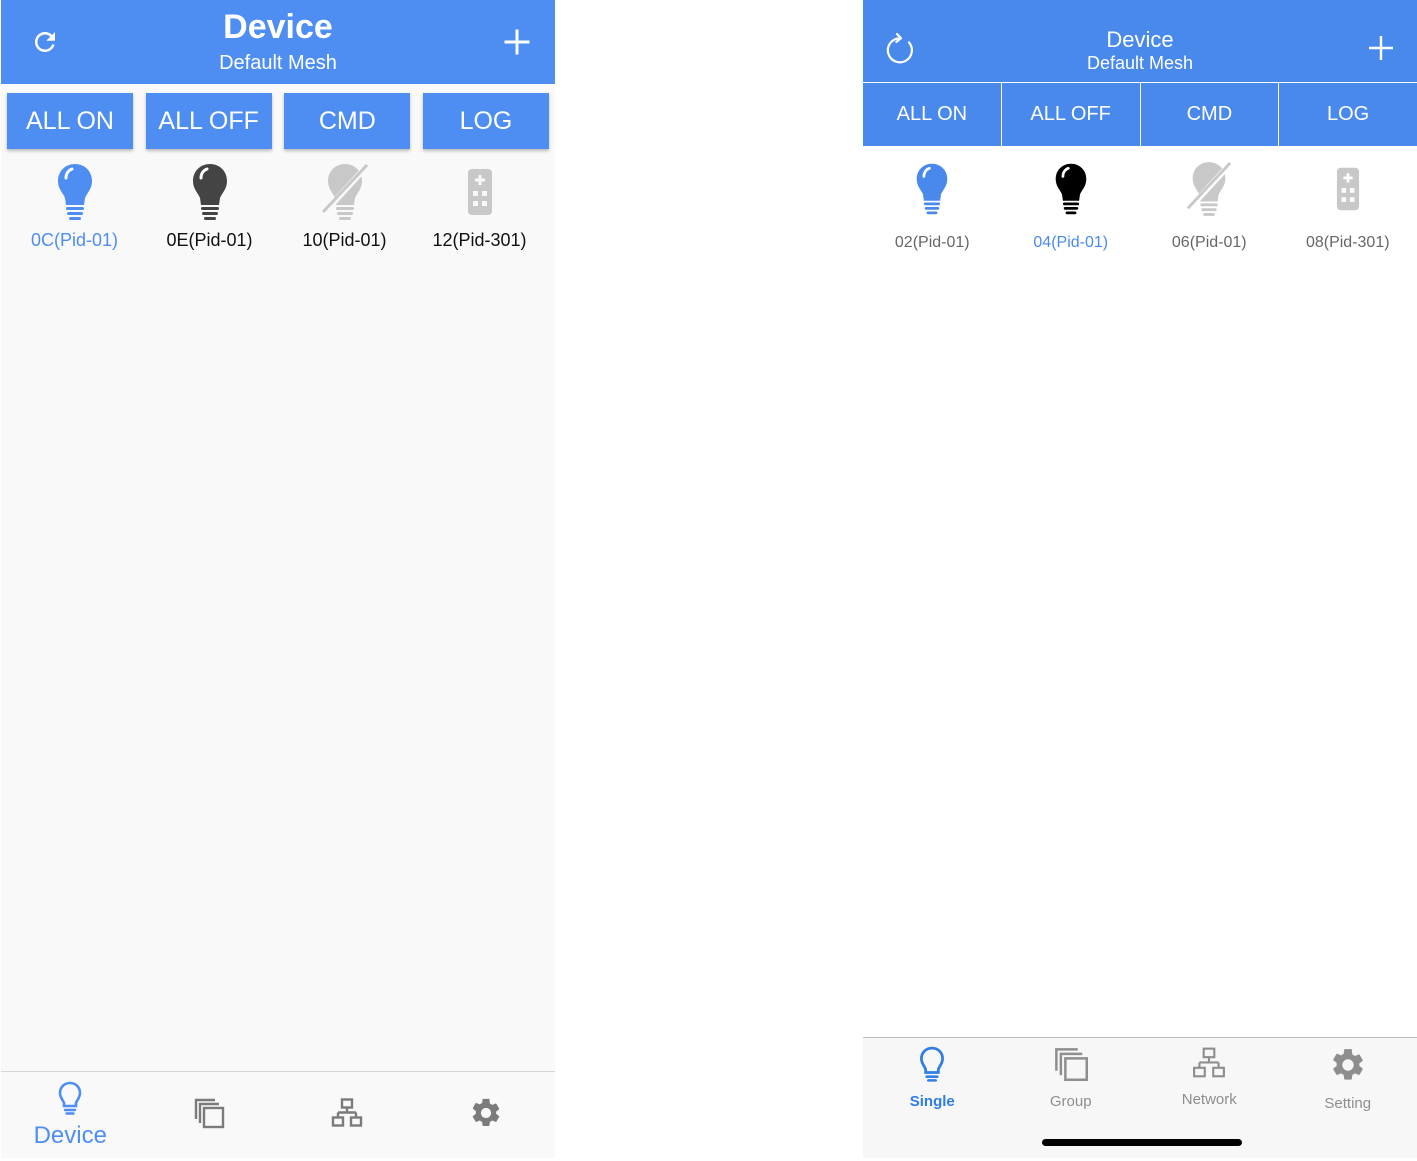 The image size is (1417, 1161). I want to click on device-item: 10(Pid-01), so click(344, 205).